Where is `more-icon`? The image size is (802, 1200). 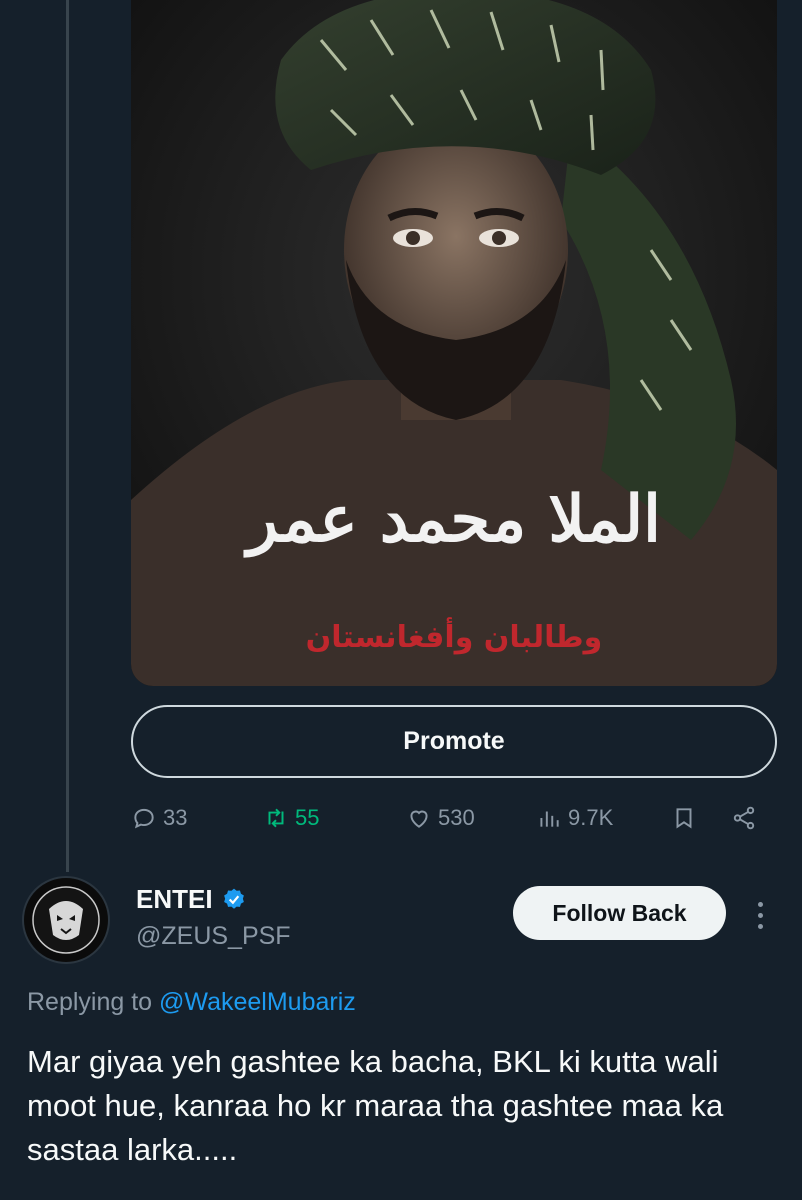
more-icon is located at coordinates (760, 915).